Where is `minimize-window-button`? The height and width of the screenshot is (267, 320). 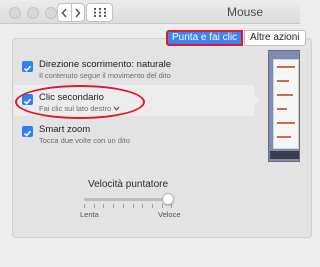 minimize-window-button is located at coordinates (33, 13).